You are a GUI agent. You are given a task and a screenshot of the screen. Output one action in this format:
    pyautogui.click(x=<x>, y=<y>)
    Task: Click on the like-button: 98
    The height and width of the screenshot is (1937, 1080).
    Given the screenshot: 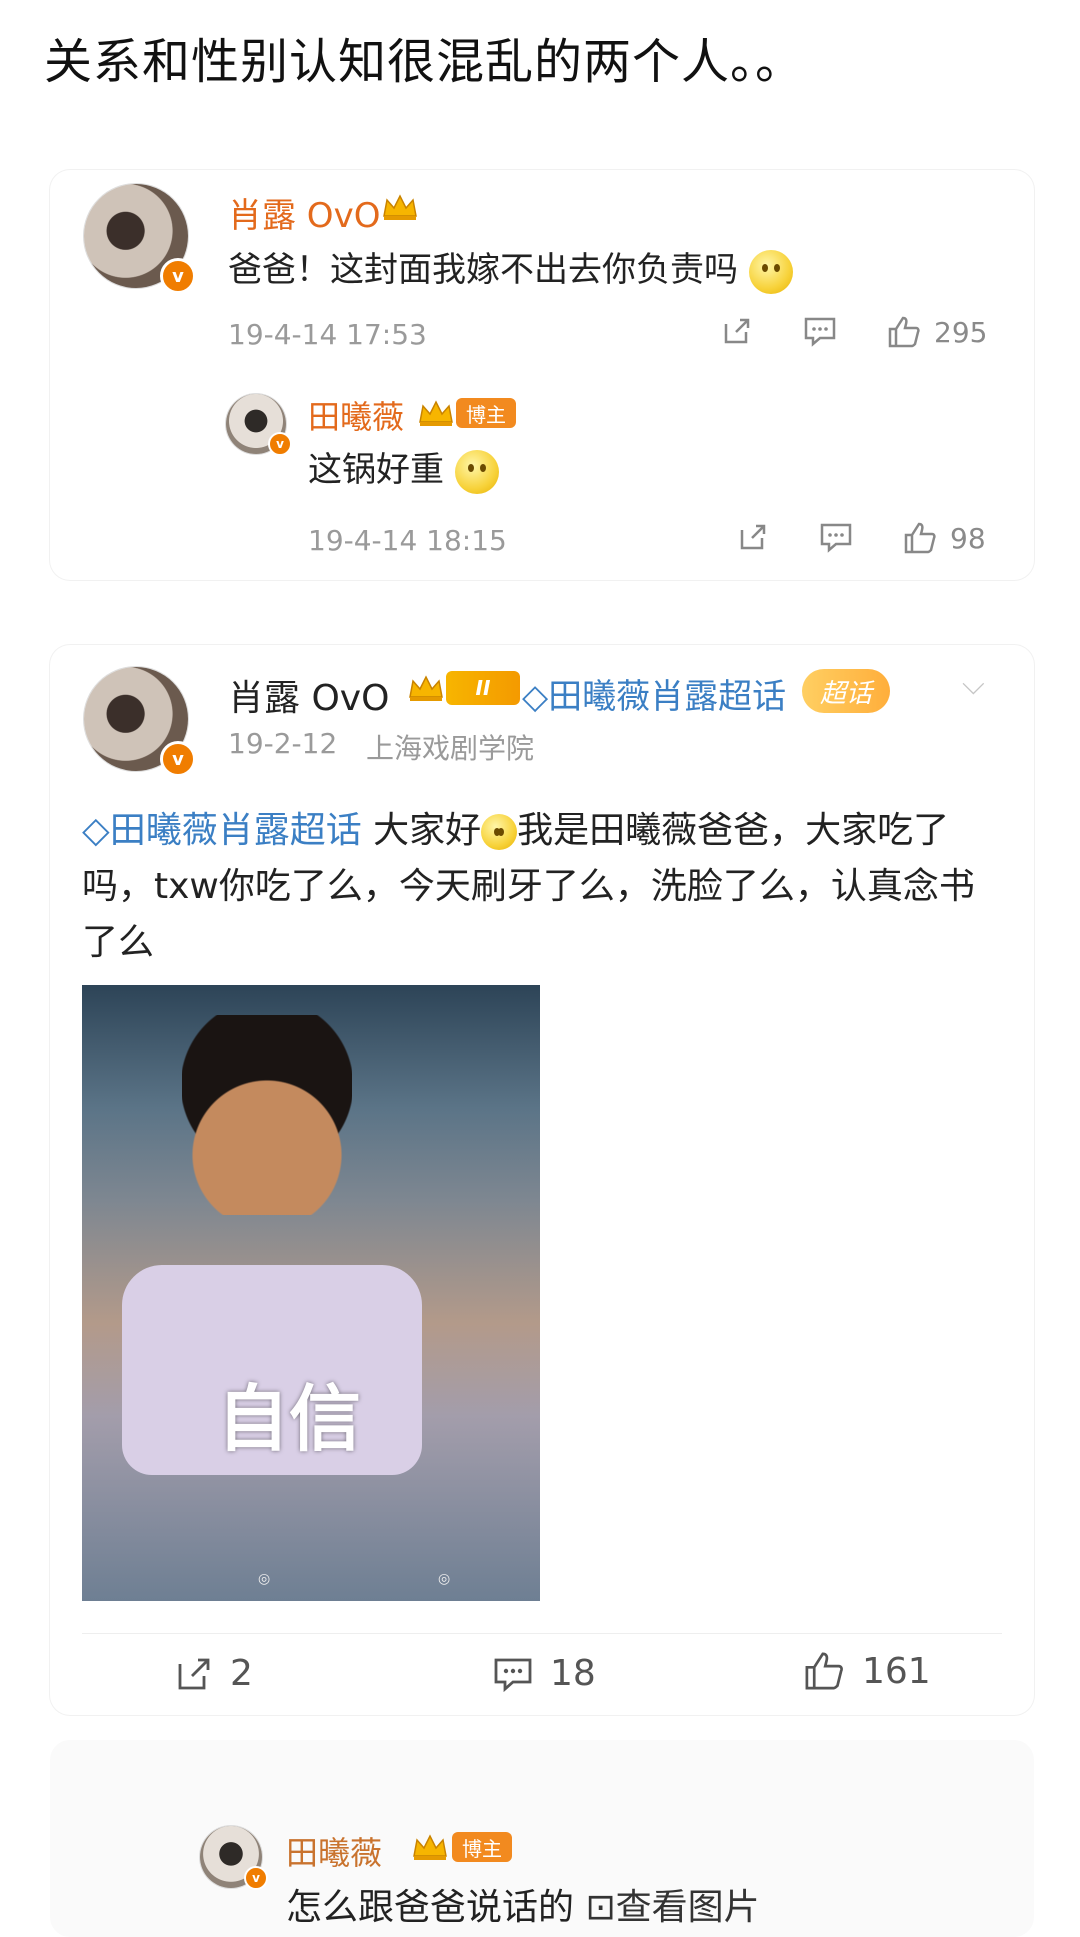 What is the action you would take?
    pyautogui.click(x=944, y=538)
    